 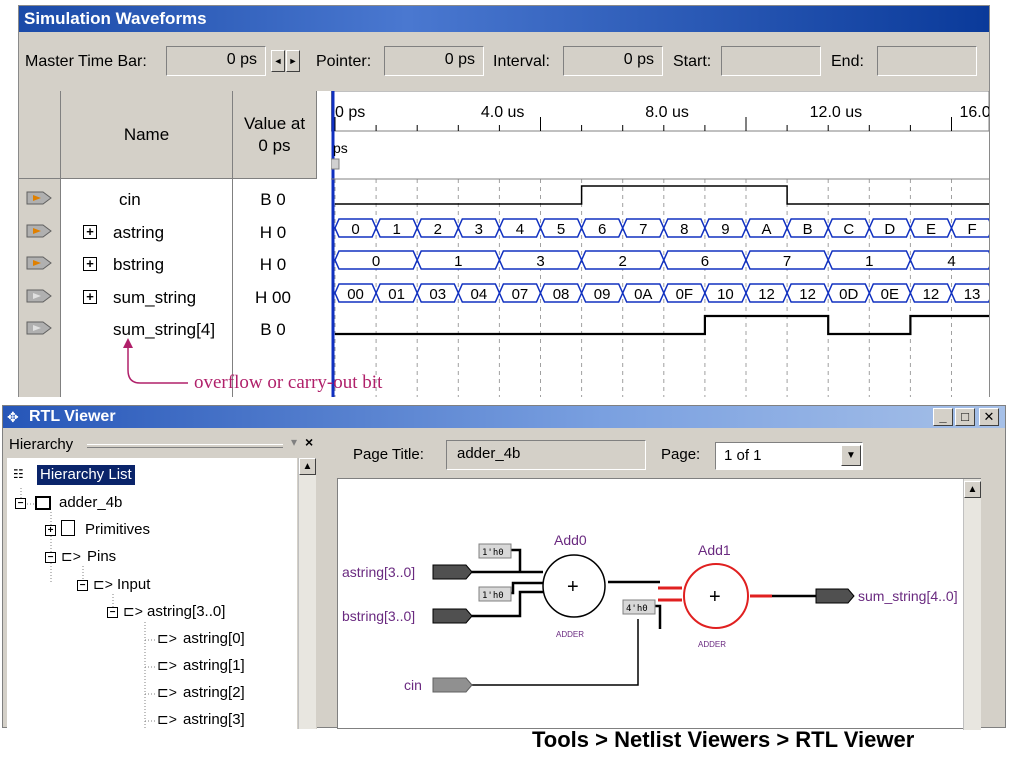 I want to click on astring-bus-value: 3, so click(x=479, y=229).